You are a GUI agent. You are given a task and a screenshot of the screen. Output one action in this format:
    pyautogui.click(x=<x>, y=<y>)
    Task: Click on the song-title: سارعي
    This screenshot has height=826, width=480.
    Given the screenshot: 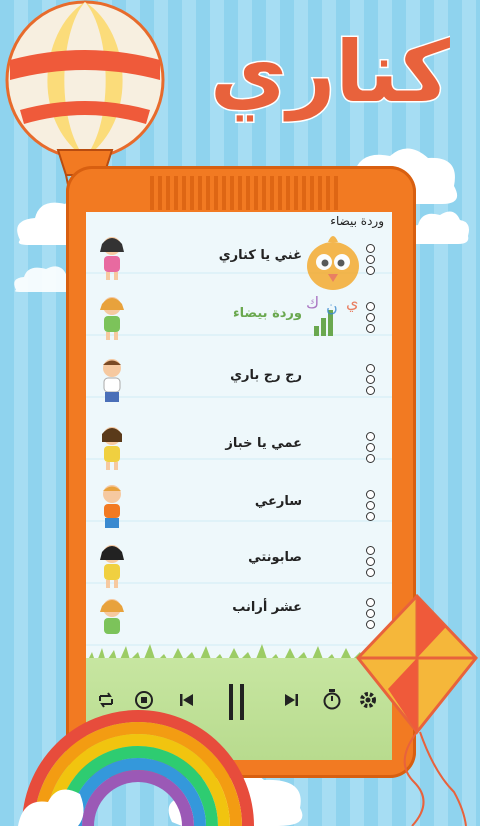 What is the action you would take?
    pyautogui.click(x=278, y=501)
    